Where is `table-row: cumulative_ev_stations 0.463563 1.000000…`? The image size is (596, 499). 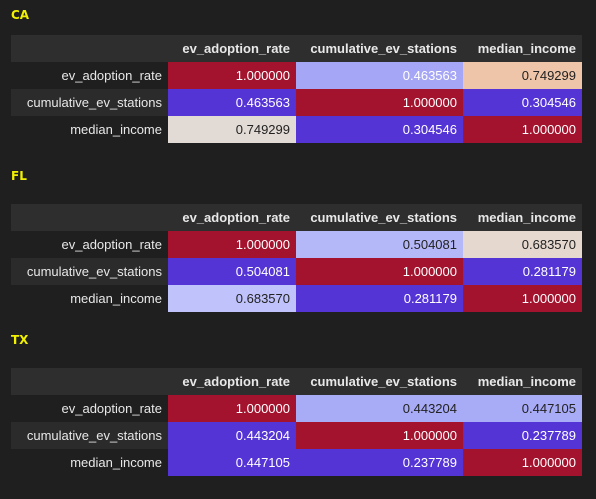
table-row: cumulative_ev_stations 0.463563 1.000000… is located at coordinates (296, 102).